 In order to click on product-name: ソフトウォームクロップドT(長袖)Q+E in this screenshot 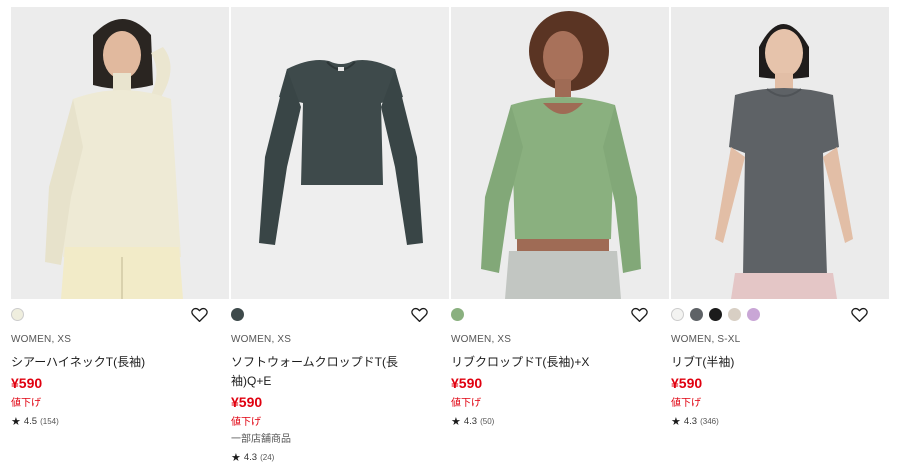, I will do `click(318, 372)`.